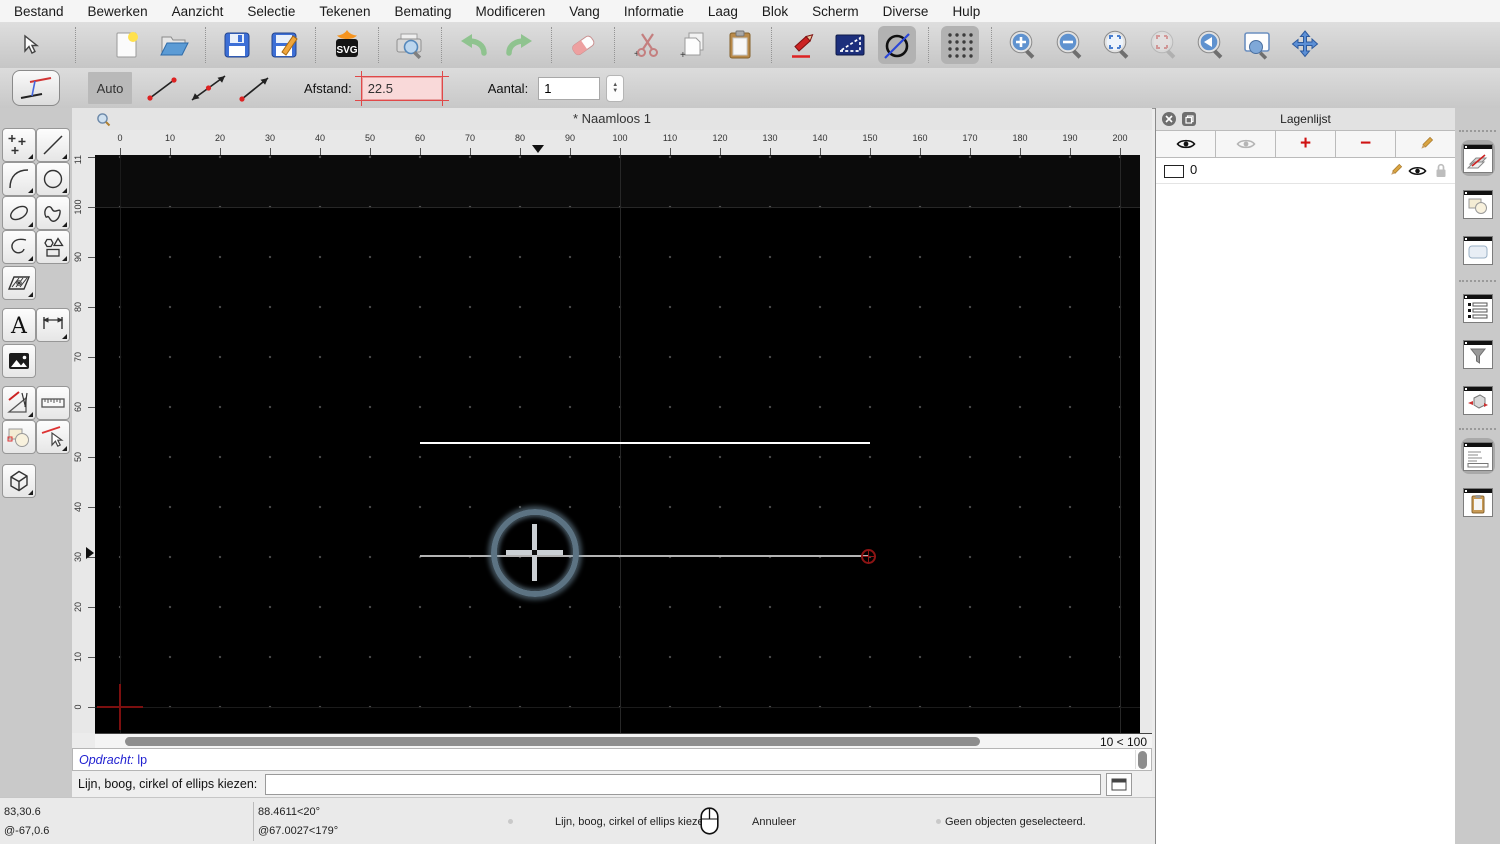  I want to click on dimension-style-button, so click(850, 45).